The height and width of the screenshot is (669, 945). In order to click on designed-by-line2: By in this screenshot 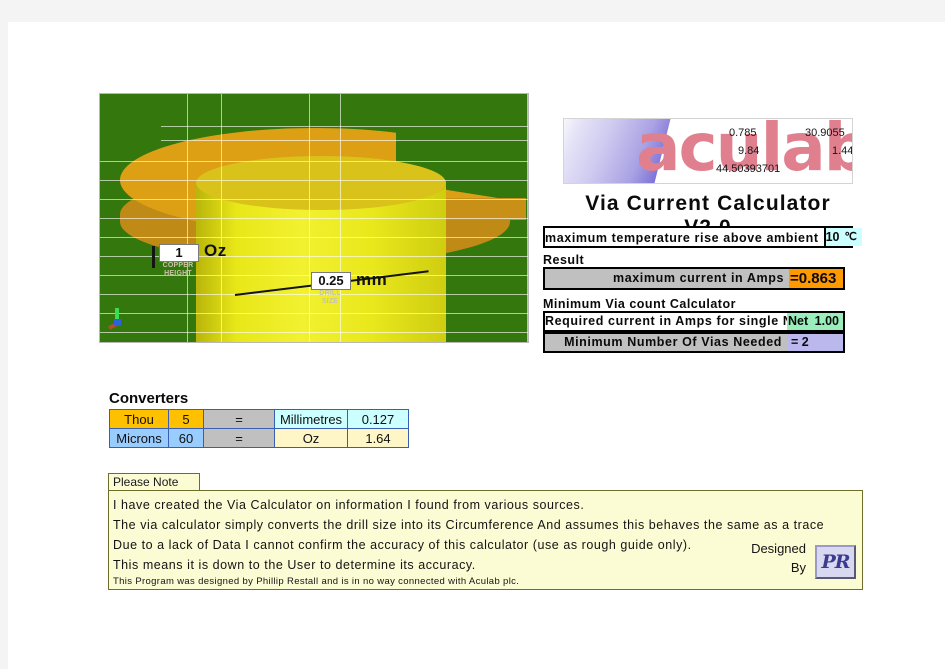, I will do `click(798, 567)`.